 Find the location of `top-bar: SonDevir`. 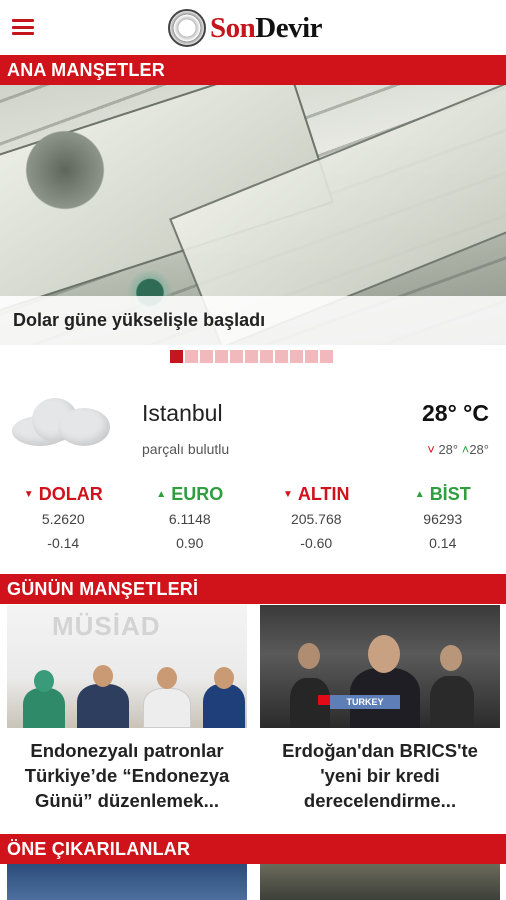

top-bar: SonDevir is located at coordinates (253, 27).